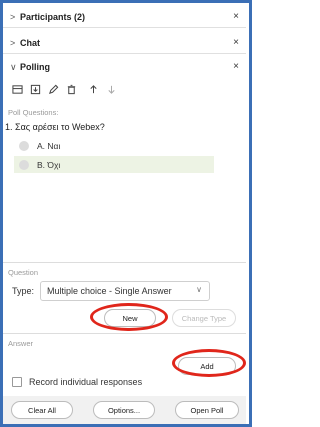 Image resolution: width=320 pixels, height=427 pixels. Describe the element at coordinates (49, 145) in the screenshot. I see `poll-option-label: A. Ναι` at that location.